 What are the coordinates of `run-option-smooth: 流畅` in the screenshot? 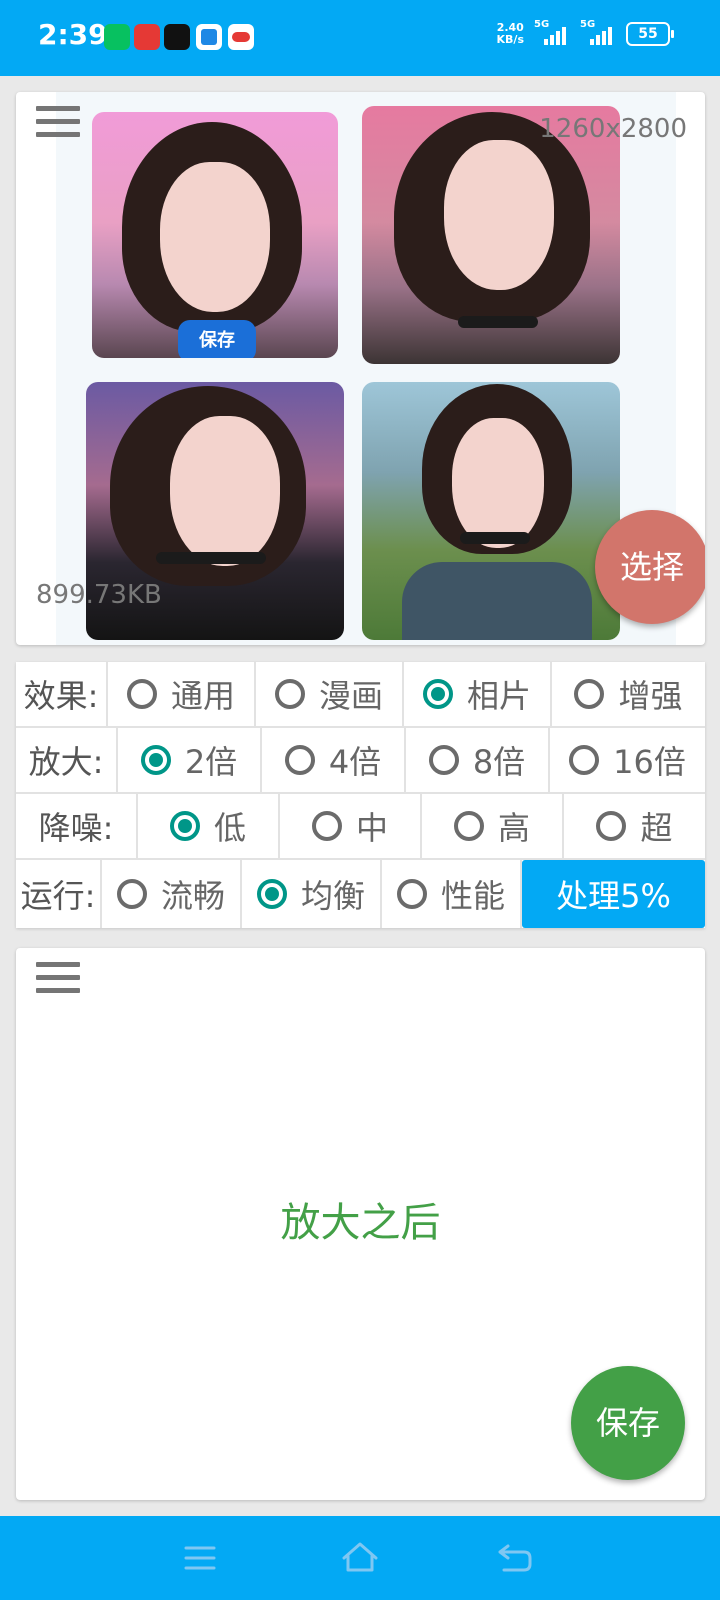 It's located at (172, 894).